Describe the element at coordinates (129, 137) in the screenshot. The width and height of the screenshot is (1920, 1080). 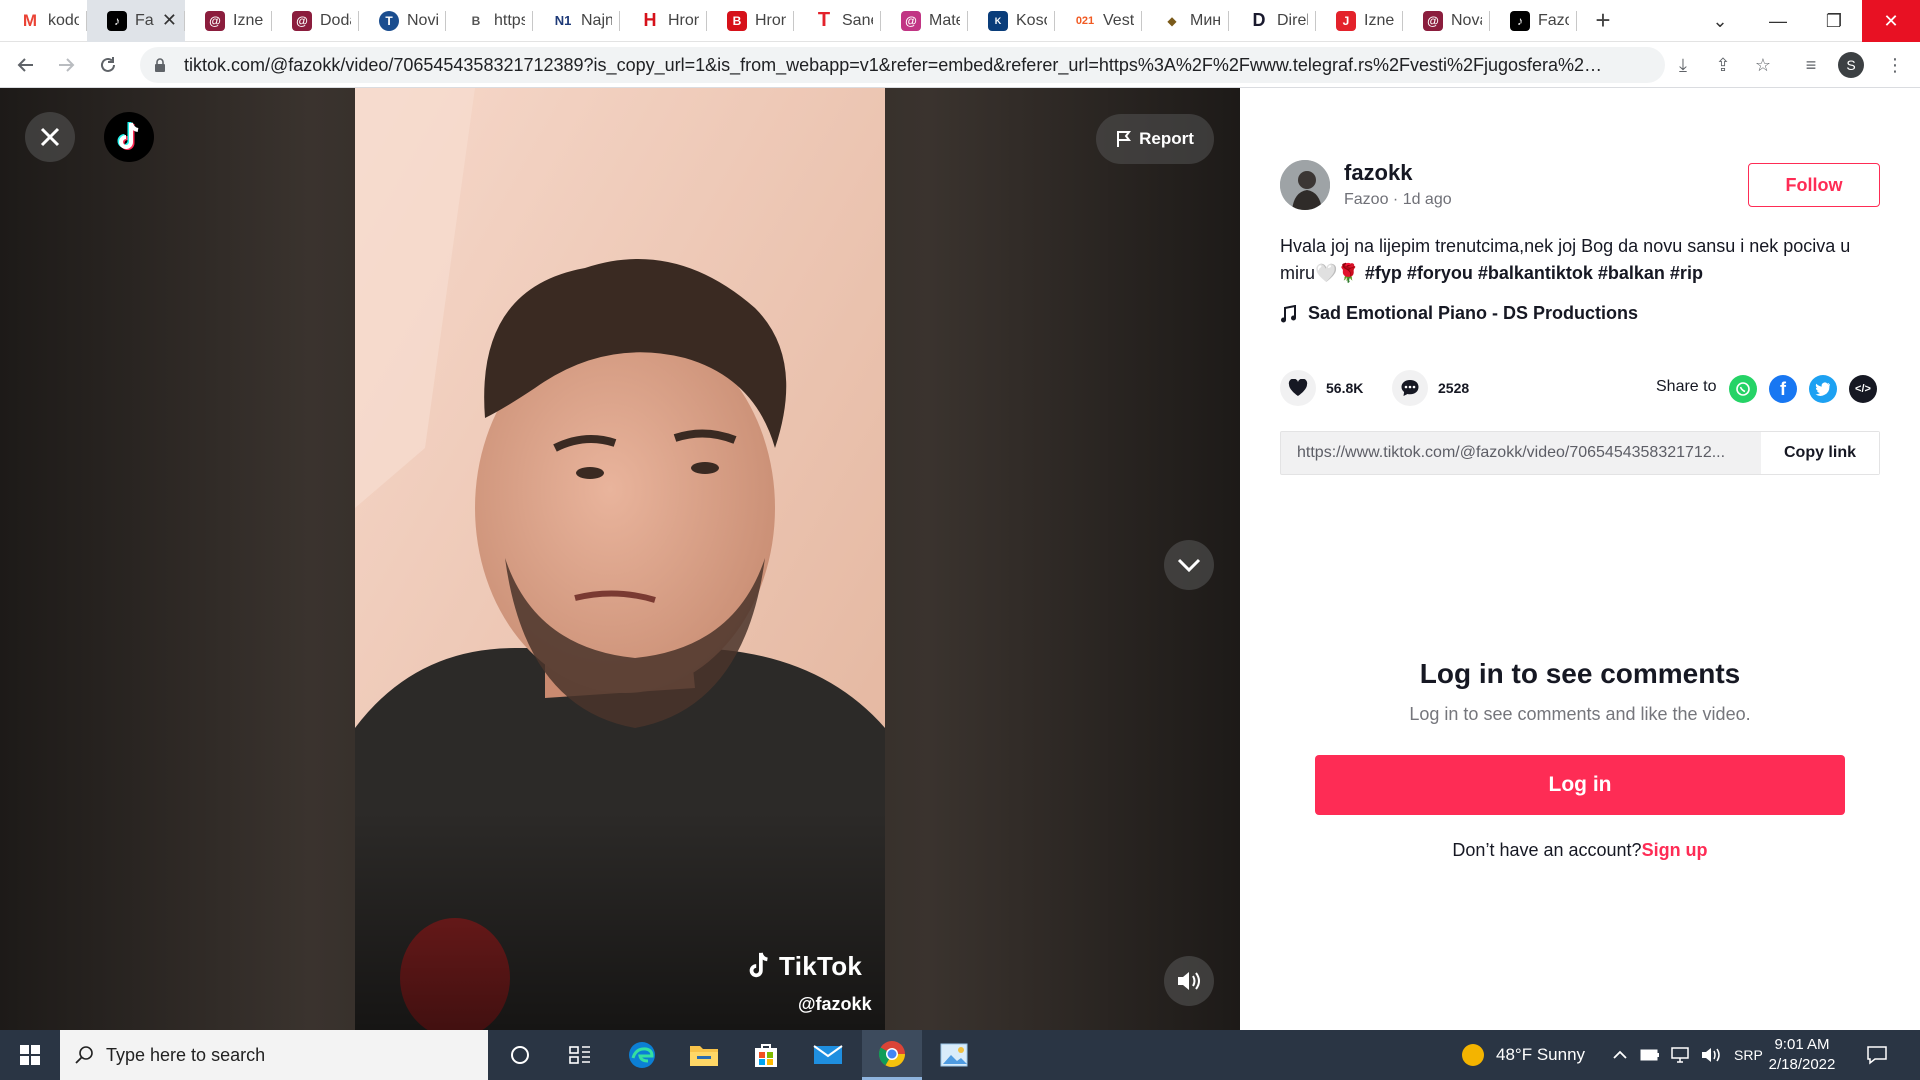
I see `tiktok-logo-button` at that location.